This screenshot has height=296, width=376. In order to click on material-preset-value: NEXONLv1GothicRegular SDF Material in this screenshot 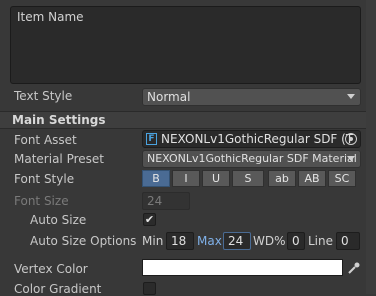, I will do `click(252, 158)`.